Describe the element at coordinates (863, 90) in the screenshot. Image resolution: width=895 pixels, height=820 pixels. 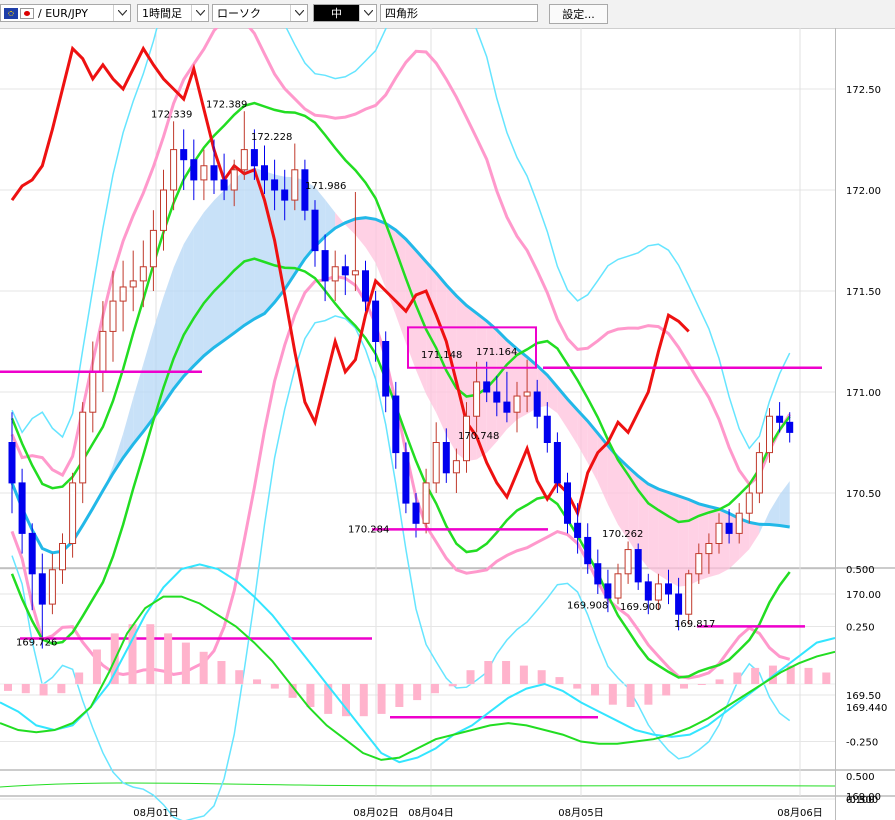
I see `price-tick-label: 172.50` at that location.